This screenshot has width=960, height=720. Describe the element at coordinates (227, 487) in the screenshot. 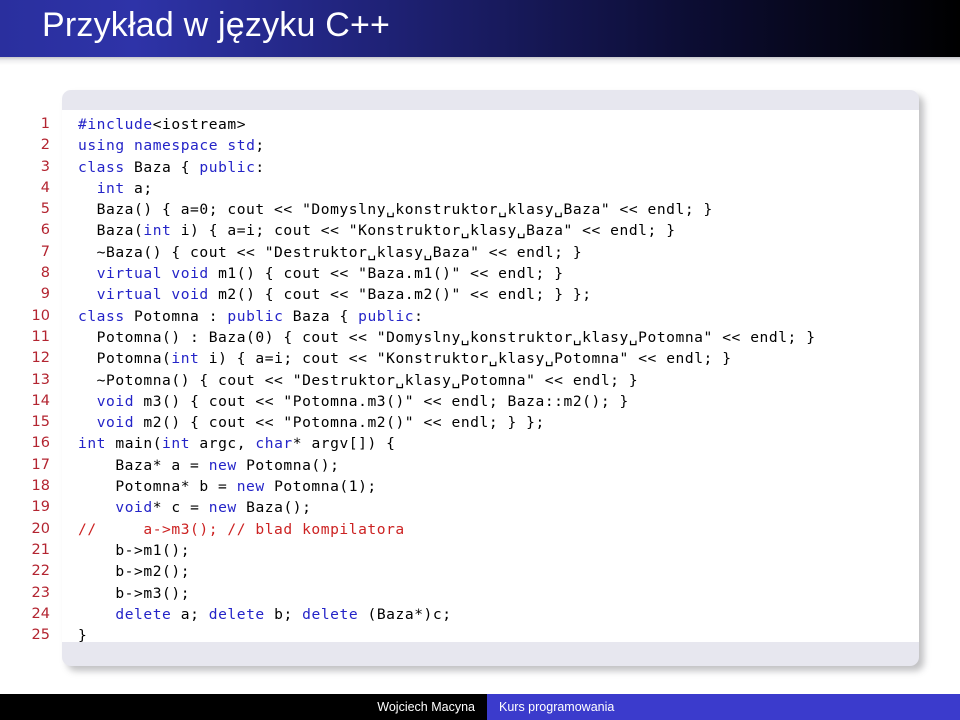

I see `code-line-text: Potomna* b = new Potomna(1);` at that location.